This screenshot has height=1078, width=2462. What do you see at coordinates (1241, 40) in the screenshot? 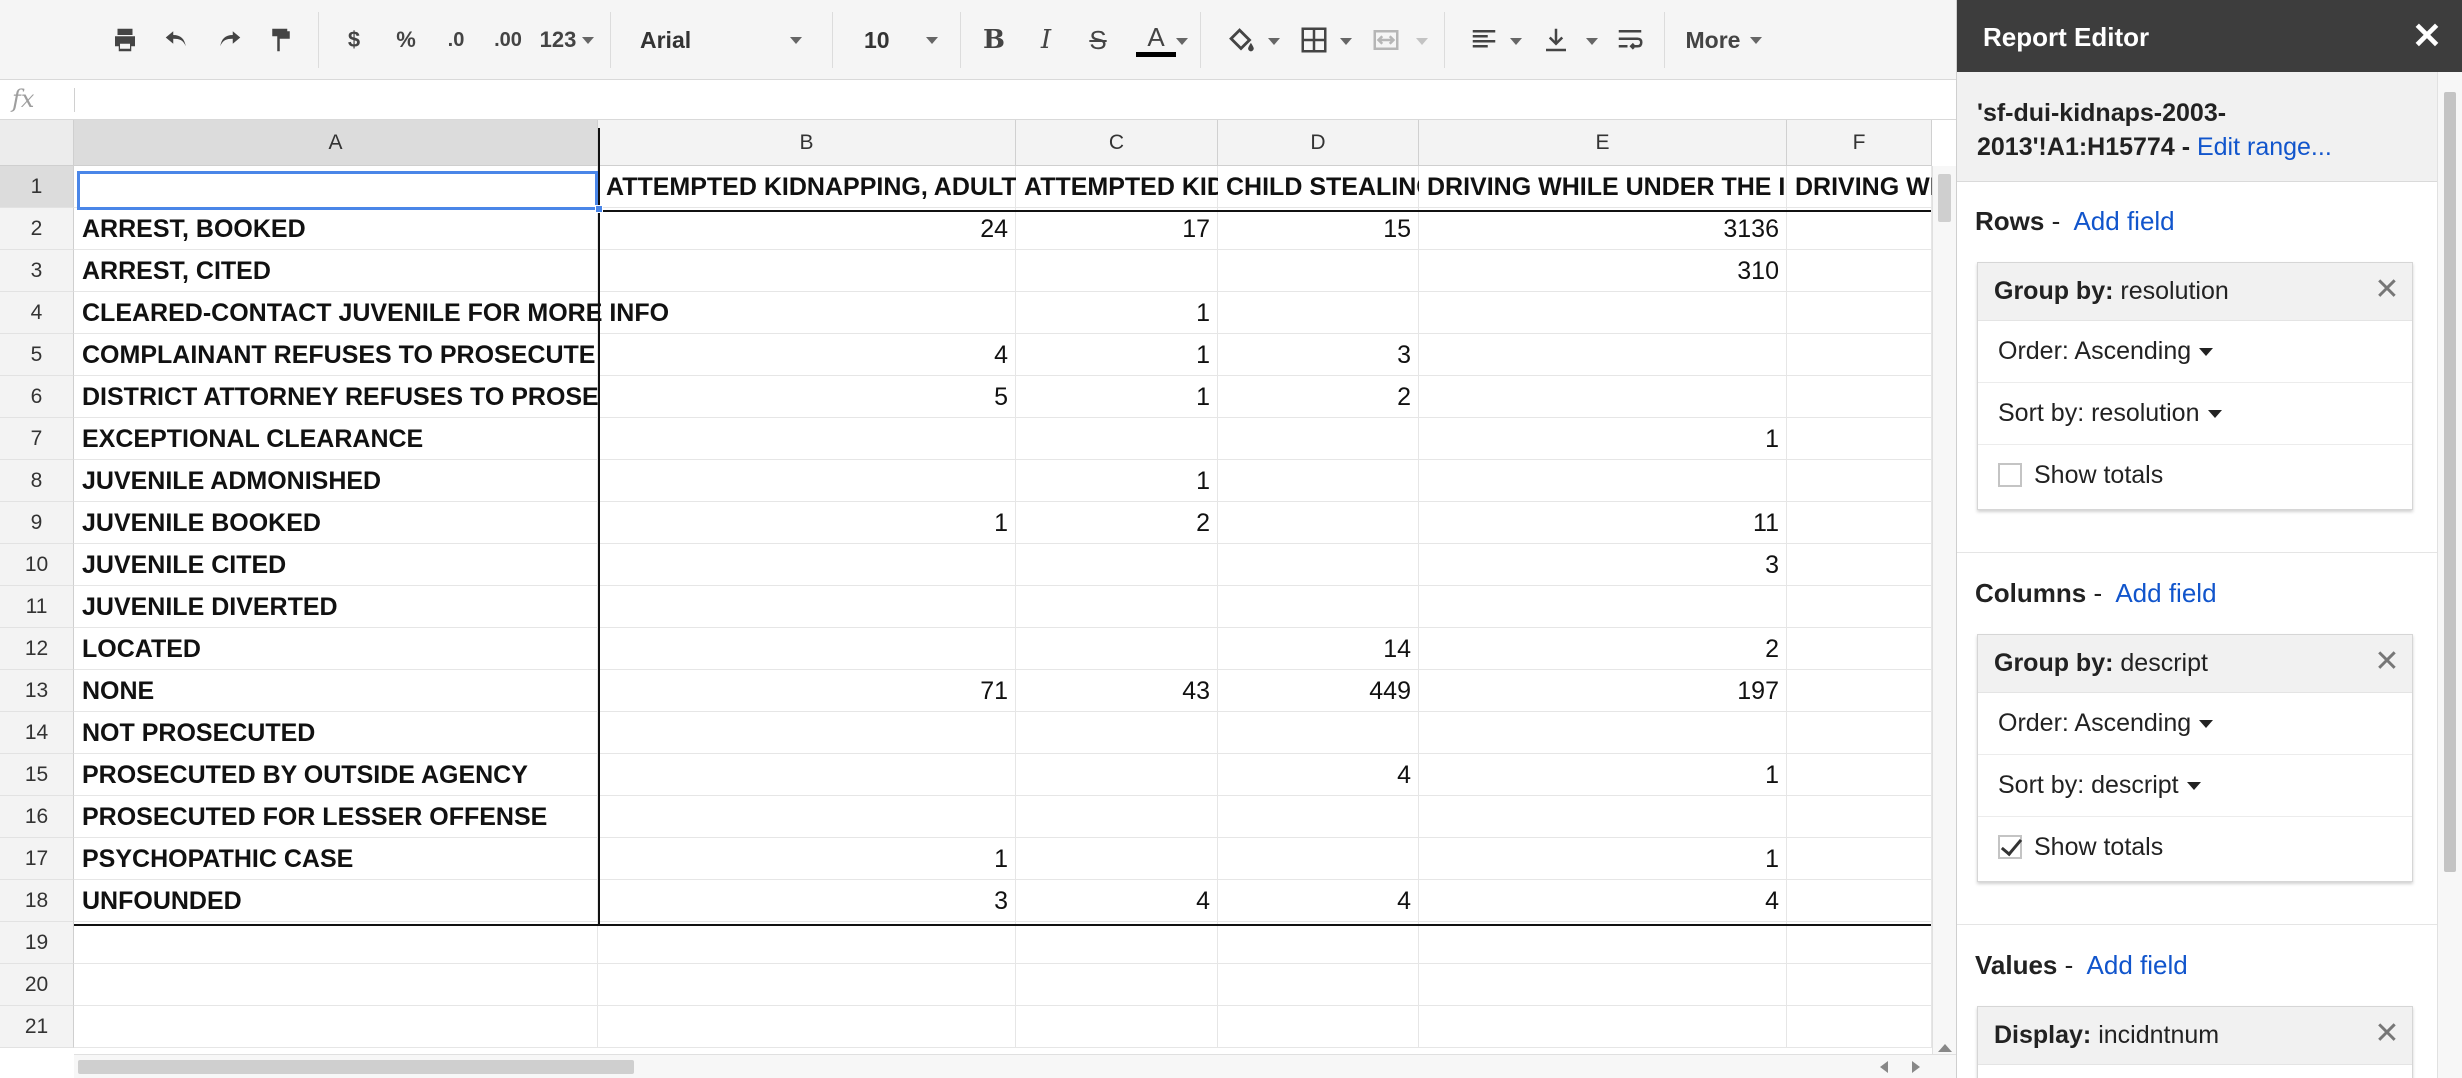
I see `fill-color-button` at bounding box center [1241, 40].